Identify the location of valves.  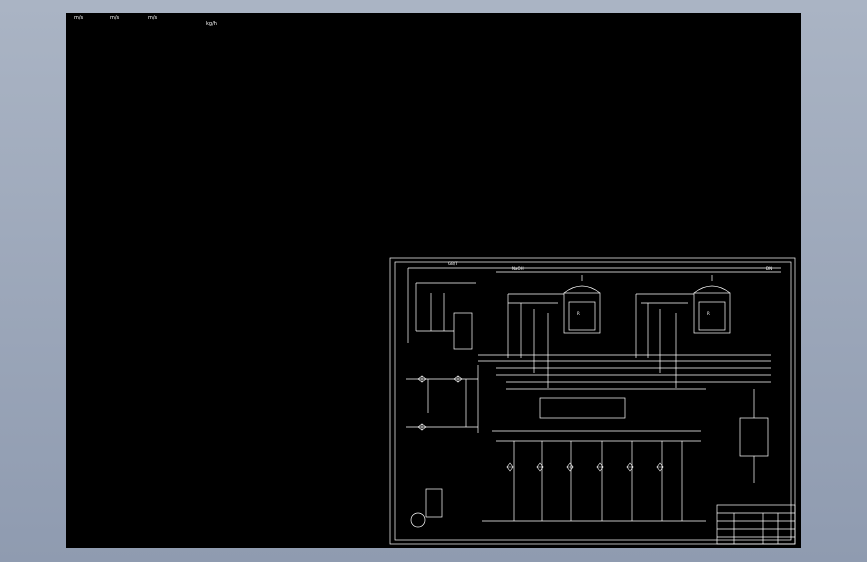
(540, 423).